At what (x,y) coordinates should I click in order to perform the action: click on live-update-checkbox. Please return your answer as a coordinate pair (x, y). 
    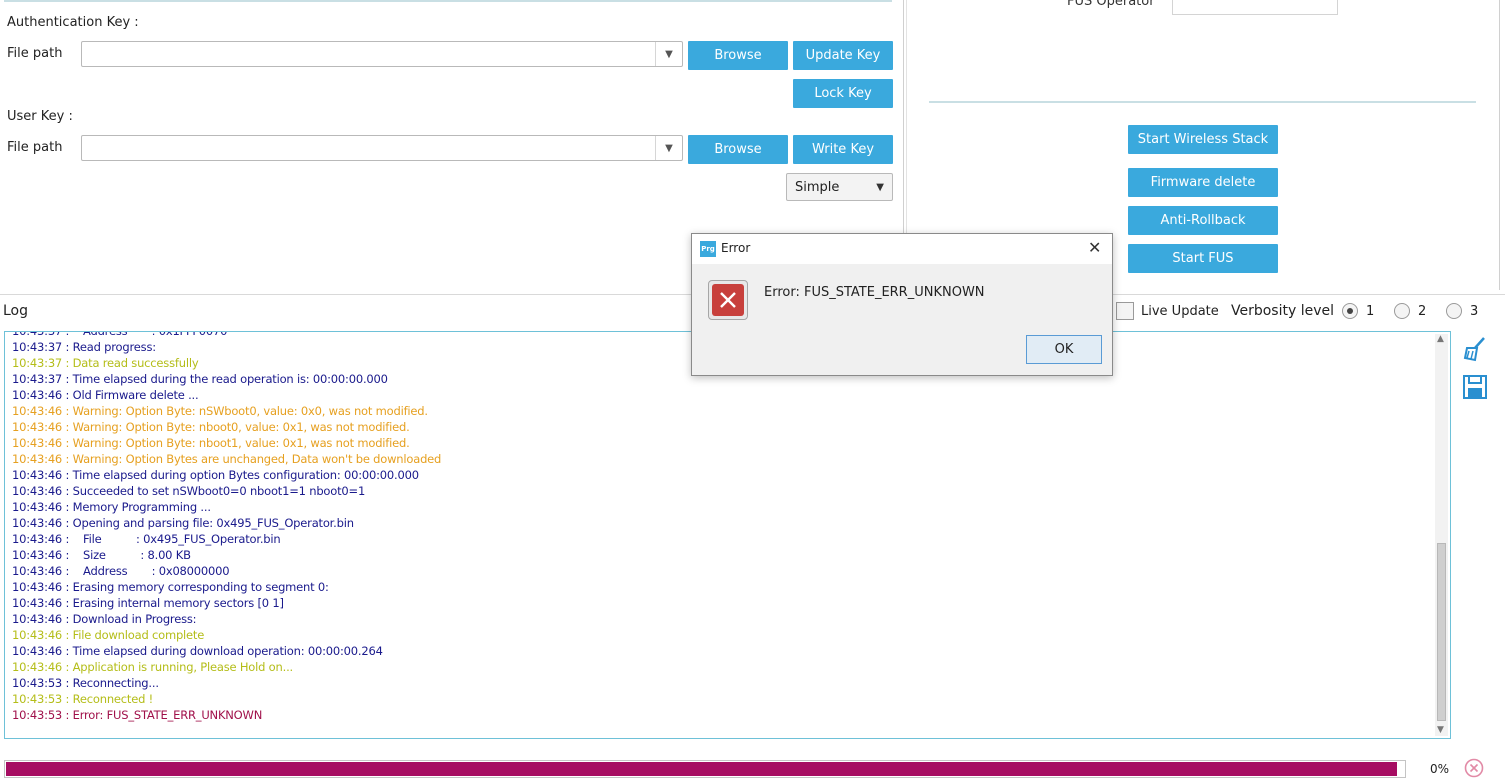
    Looking at the image, I should click on (1125, 311).